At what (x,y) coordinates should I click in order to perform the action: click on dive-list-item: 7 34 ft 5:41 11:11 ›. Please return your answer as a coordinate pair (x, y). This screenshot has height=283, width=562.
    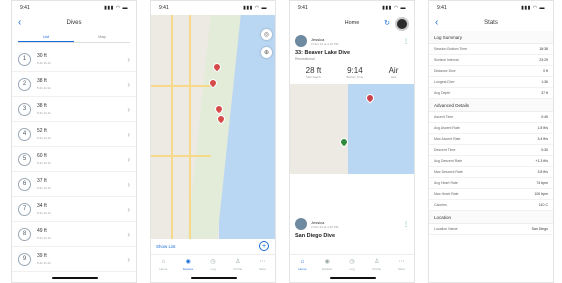
    Looking at the image, I should click on (74, 209).